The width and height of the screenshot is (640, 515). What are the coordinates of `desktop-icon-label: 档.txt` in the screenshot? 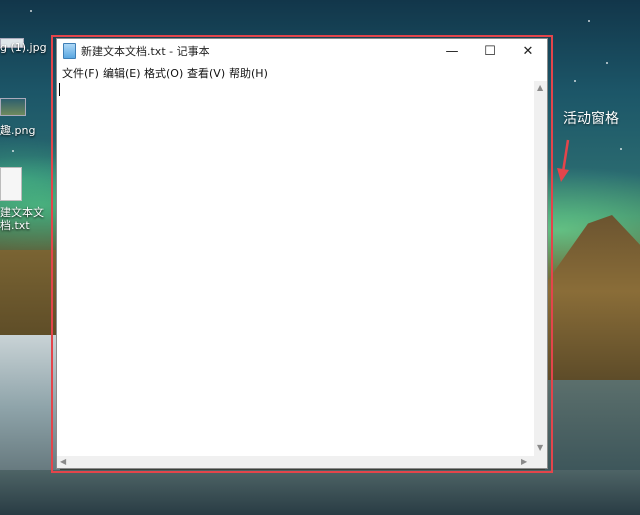 It's located at (15, 225).